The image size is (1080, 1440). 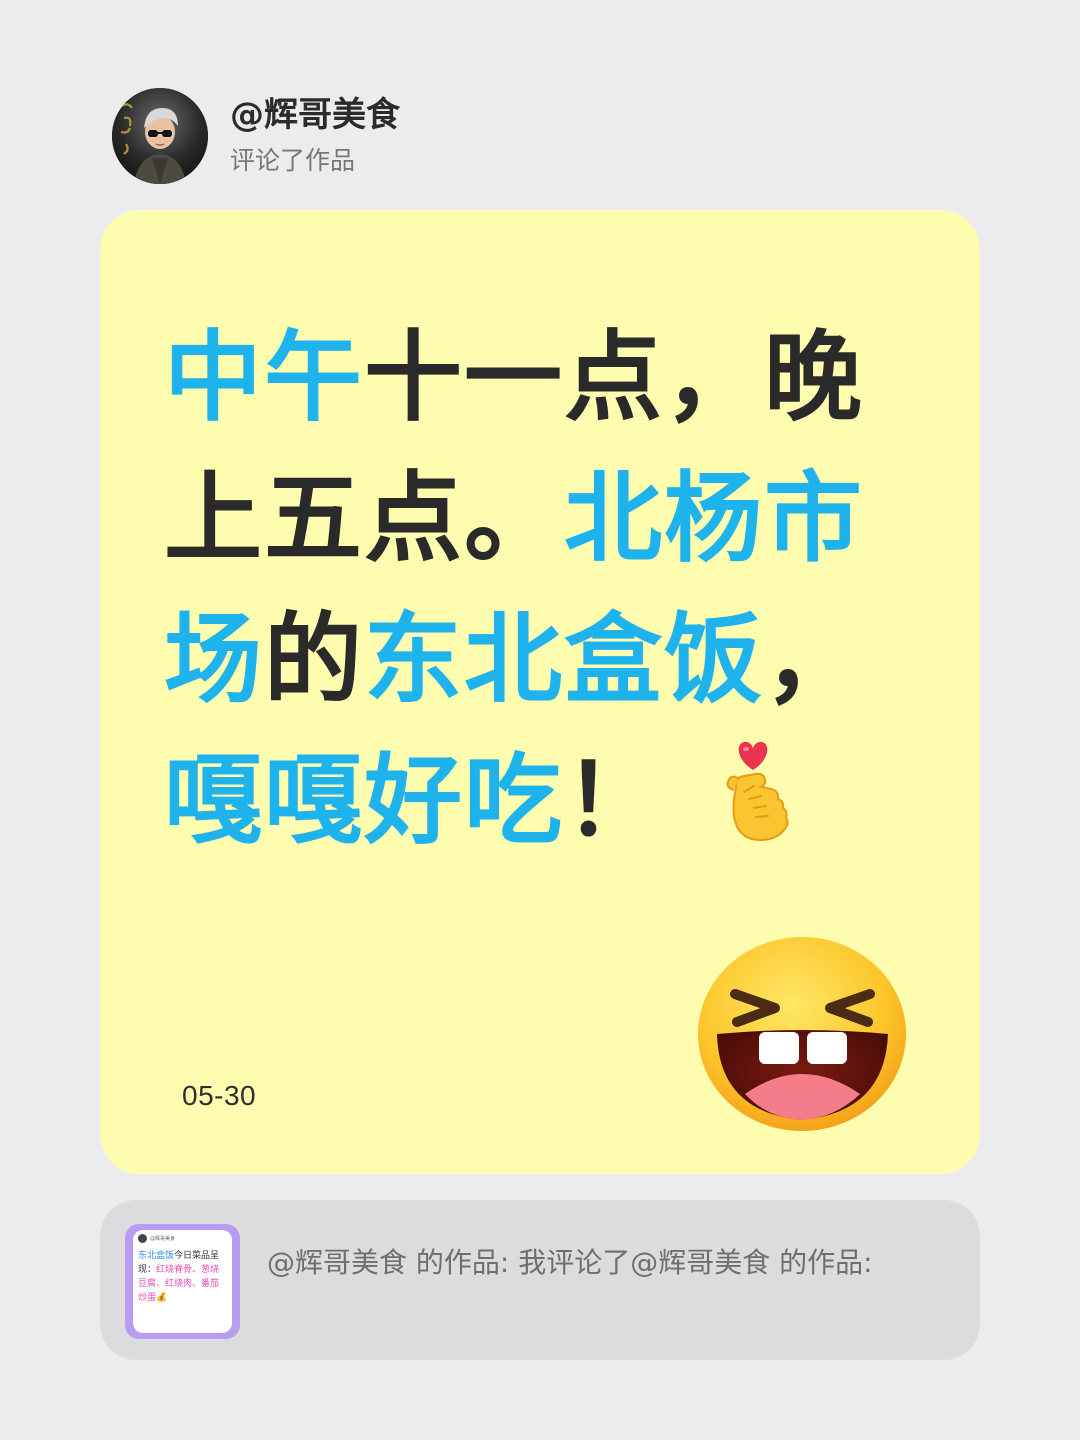 What do you see at coordinates (364, 801) in the screenshot?
I see `comment-segment: 嘎嘎好吃` at bounding box center [364, 801].